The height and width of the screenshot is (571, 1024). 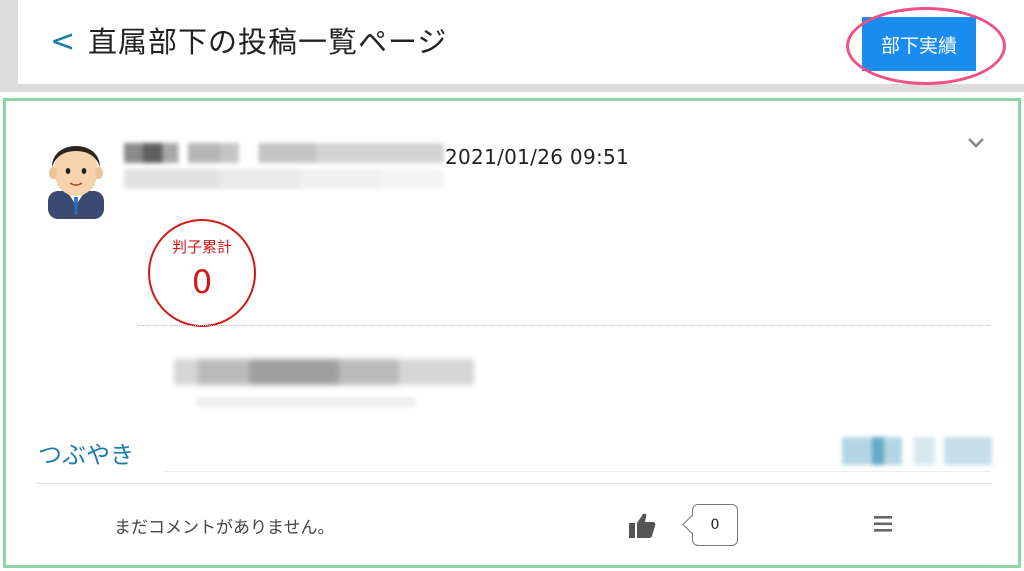 I want to click on redacted-post-body-line, so click(x=306, y=402).